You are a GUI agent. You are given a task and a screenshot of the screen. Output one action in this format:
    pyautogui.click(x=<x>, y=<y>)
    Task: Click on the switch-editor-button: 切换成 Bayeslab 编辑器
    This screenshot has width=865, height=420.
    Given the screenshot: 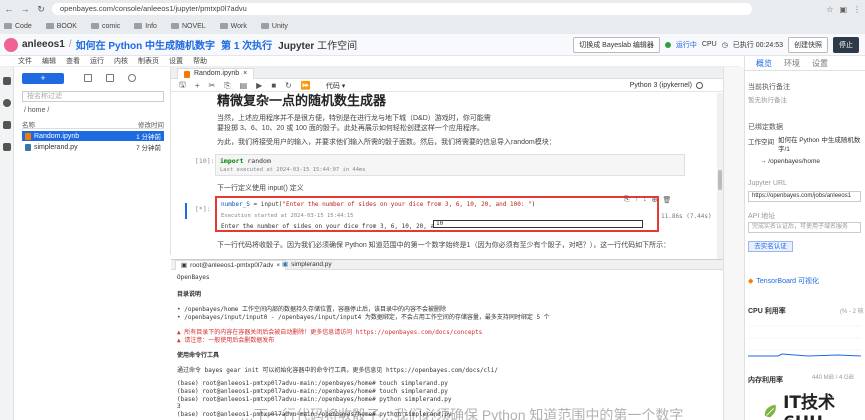 What is the action you would take?
    pyautogui.click(x=616, y=44)
    